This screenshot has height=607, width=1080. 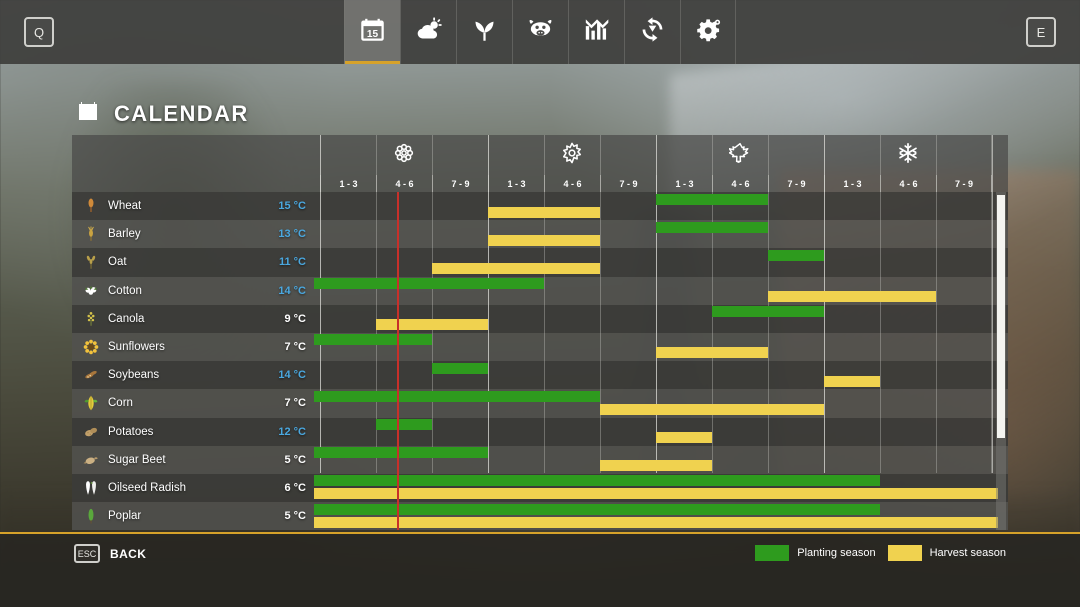 I want to click on crop-row: Sugar Beet 5 °C, so click(x=540, y=459).